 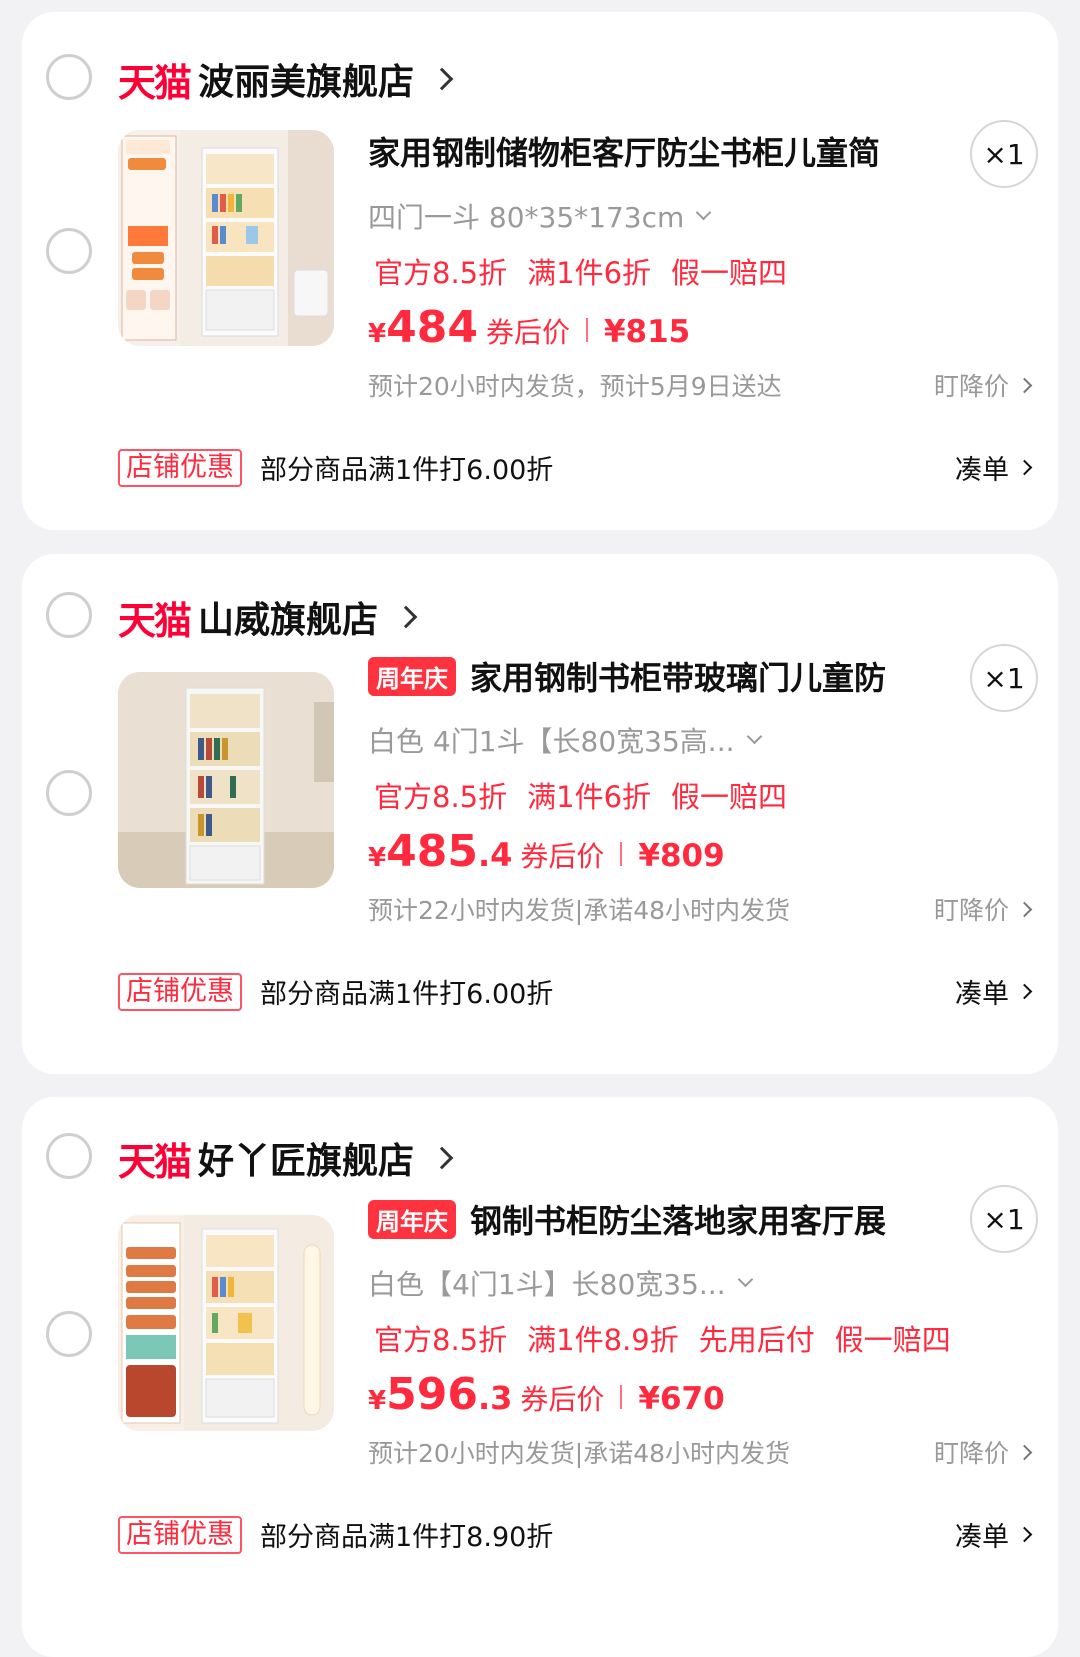 What do you see at coordinates (603, 1340) in the screenshot?
I see `promo-tag: 满1件8.9折` at bounding box center [603, 1340].